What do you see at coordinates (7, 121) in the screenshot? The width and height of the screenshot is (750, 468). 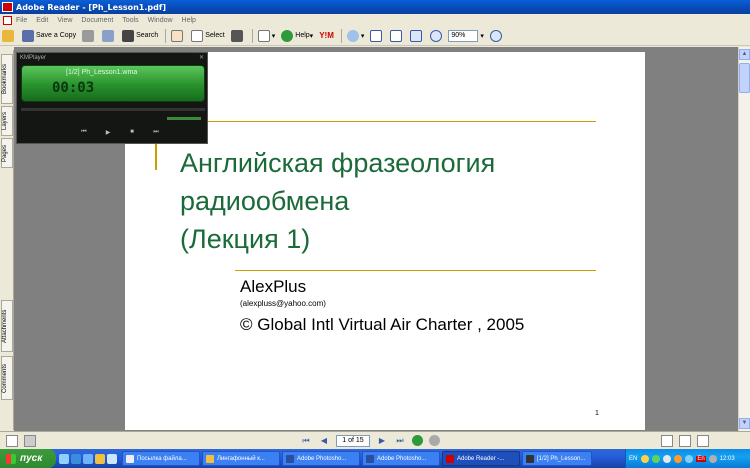 I see `tab-layers: Layers` at bounding box center [7, 121].